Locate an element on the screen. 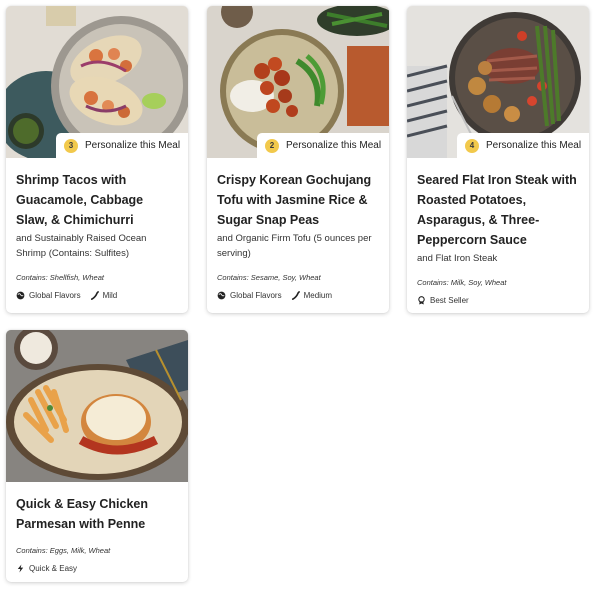  meal-image-flat-iron-steak: 4 Personalize this Meal is located at coordinates (498, 82).